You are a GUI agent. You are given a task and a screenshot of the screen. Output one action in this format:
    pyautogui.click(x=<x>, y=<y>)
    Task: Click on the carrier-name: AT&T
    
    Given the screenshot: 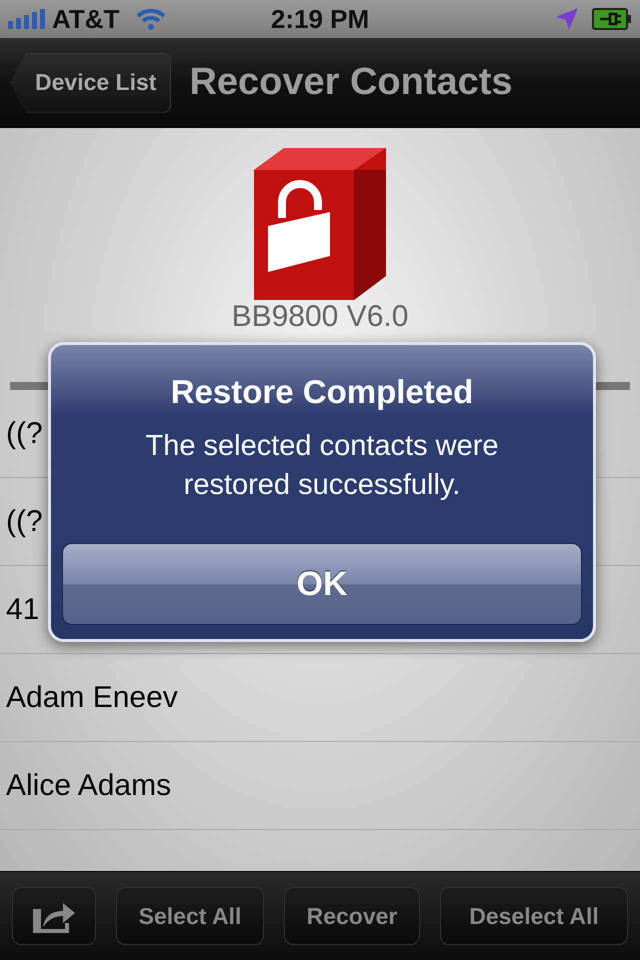 What is the action you would take?
    pyautogui.click(x=86, y=19)
    